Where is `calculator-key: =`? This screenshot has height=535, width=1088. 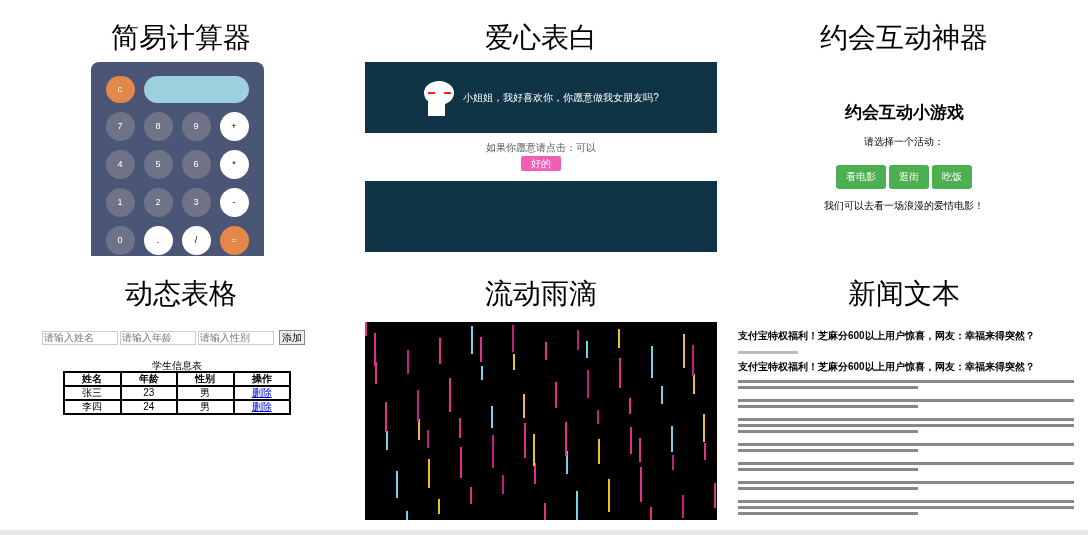
calculator-key: = is located at coordinates (234, 240).